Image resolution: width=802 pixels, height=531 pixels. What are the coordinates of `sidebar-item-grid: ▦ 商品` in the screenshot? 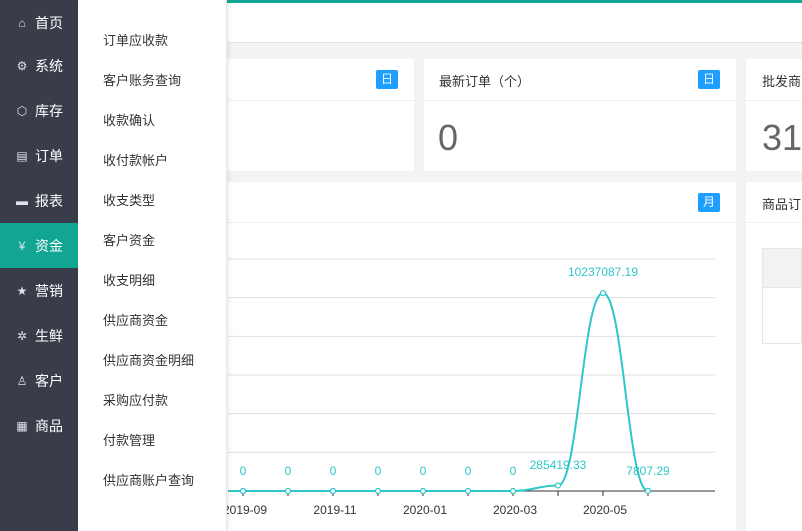 It's located at (39, 425).